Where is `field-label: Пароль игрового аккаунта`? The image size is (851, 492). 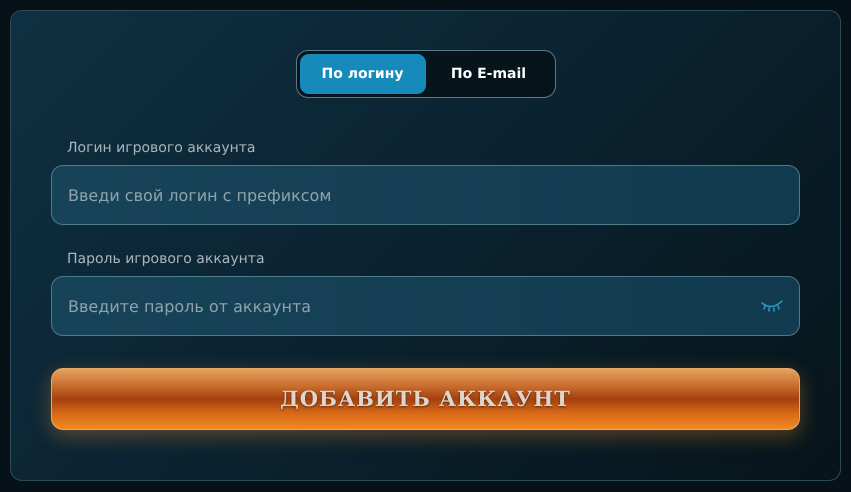
field-label: Пароль игрового аккаунта is located at coordinates (166, 259).